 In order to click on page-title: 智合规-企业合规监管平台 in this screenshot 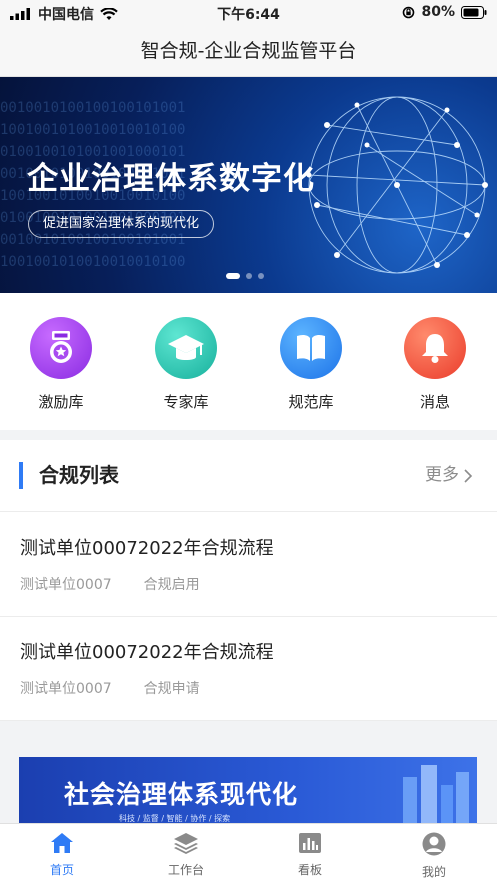, I will do `click(248, 51)`.